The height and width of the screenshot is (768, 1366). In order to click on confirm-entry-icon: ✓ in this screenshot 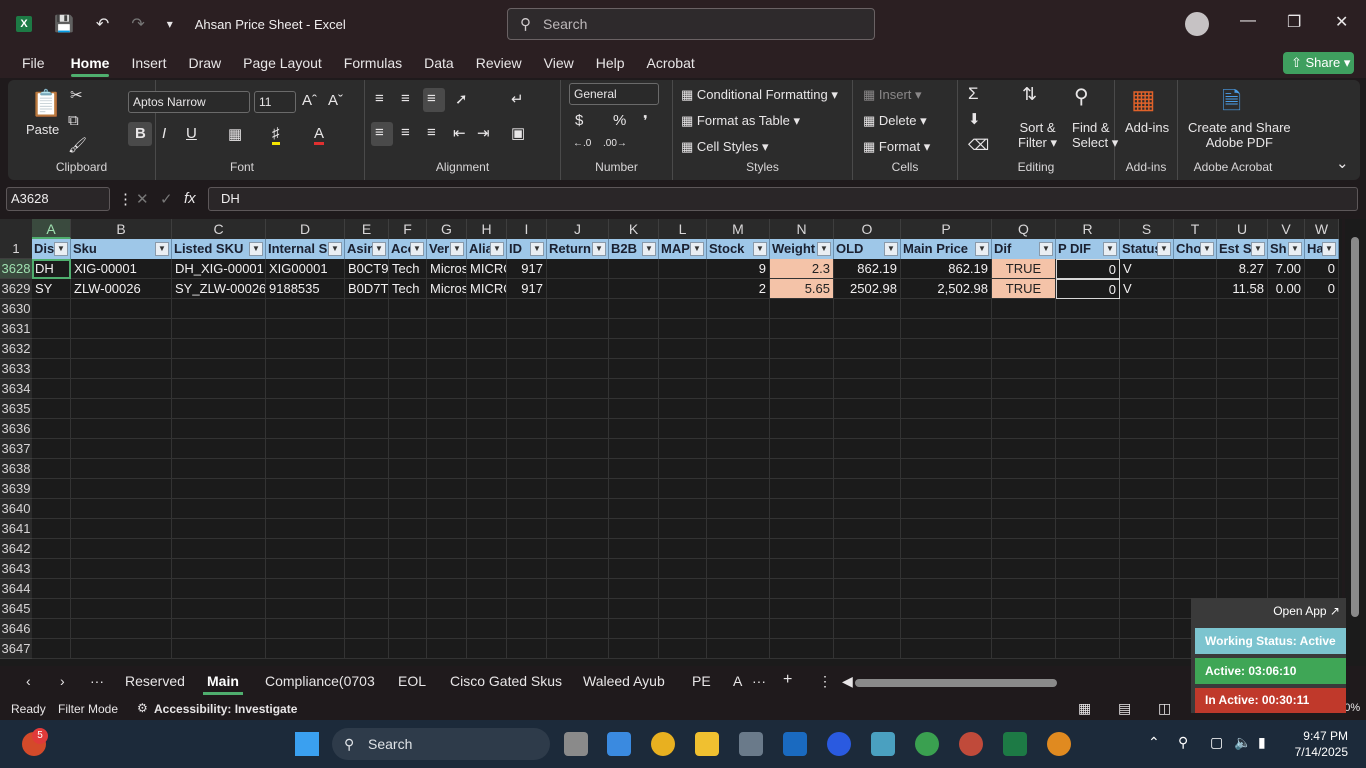, I will do `click(166, 199)`.